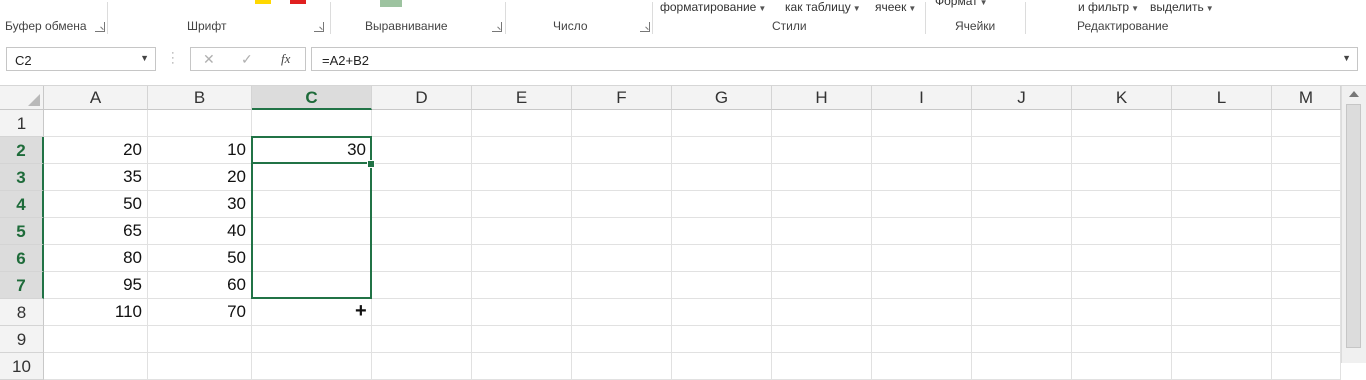  Describe the element at coordinates (422, 285) in the screenshot. I see `cell-d7` at that location.